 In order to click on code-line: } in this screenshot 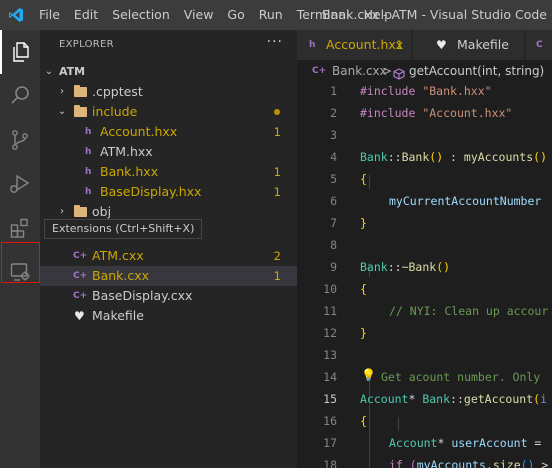, I will do `click(363, 333)`.